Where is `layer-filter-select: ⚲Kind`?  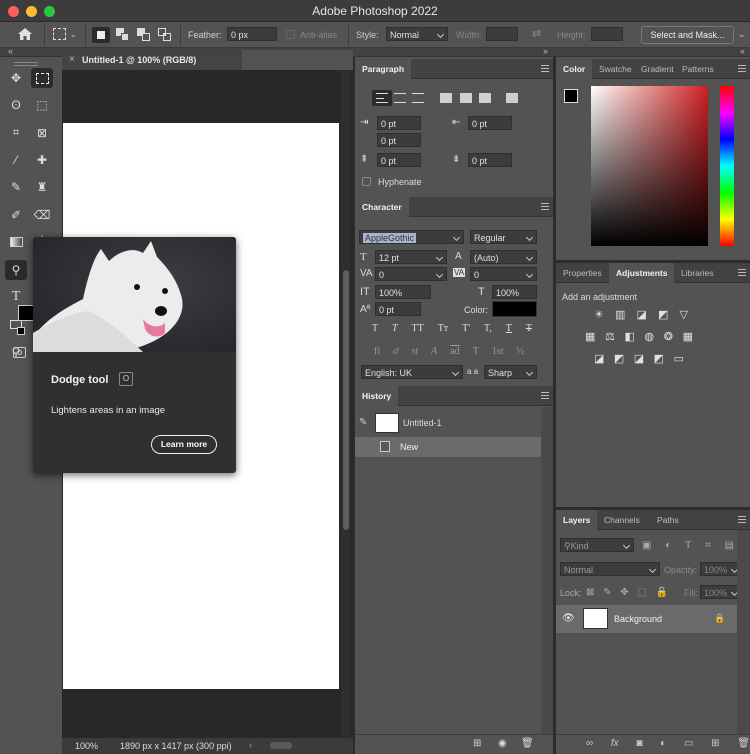
layer-filter-select: ⚲Kind is located at coordinates (597, 545).